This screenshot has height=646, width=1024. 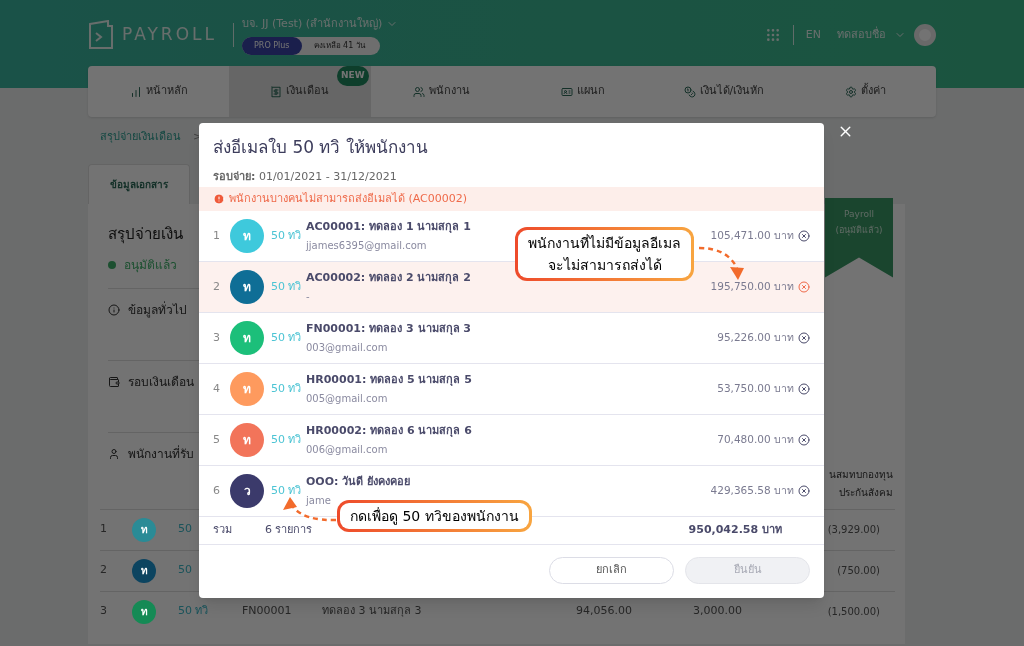 I want to click on plan-label: PRO Plus, so click(x=272, y=45).